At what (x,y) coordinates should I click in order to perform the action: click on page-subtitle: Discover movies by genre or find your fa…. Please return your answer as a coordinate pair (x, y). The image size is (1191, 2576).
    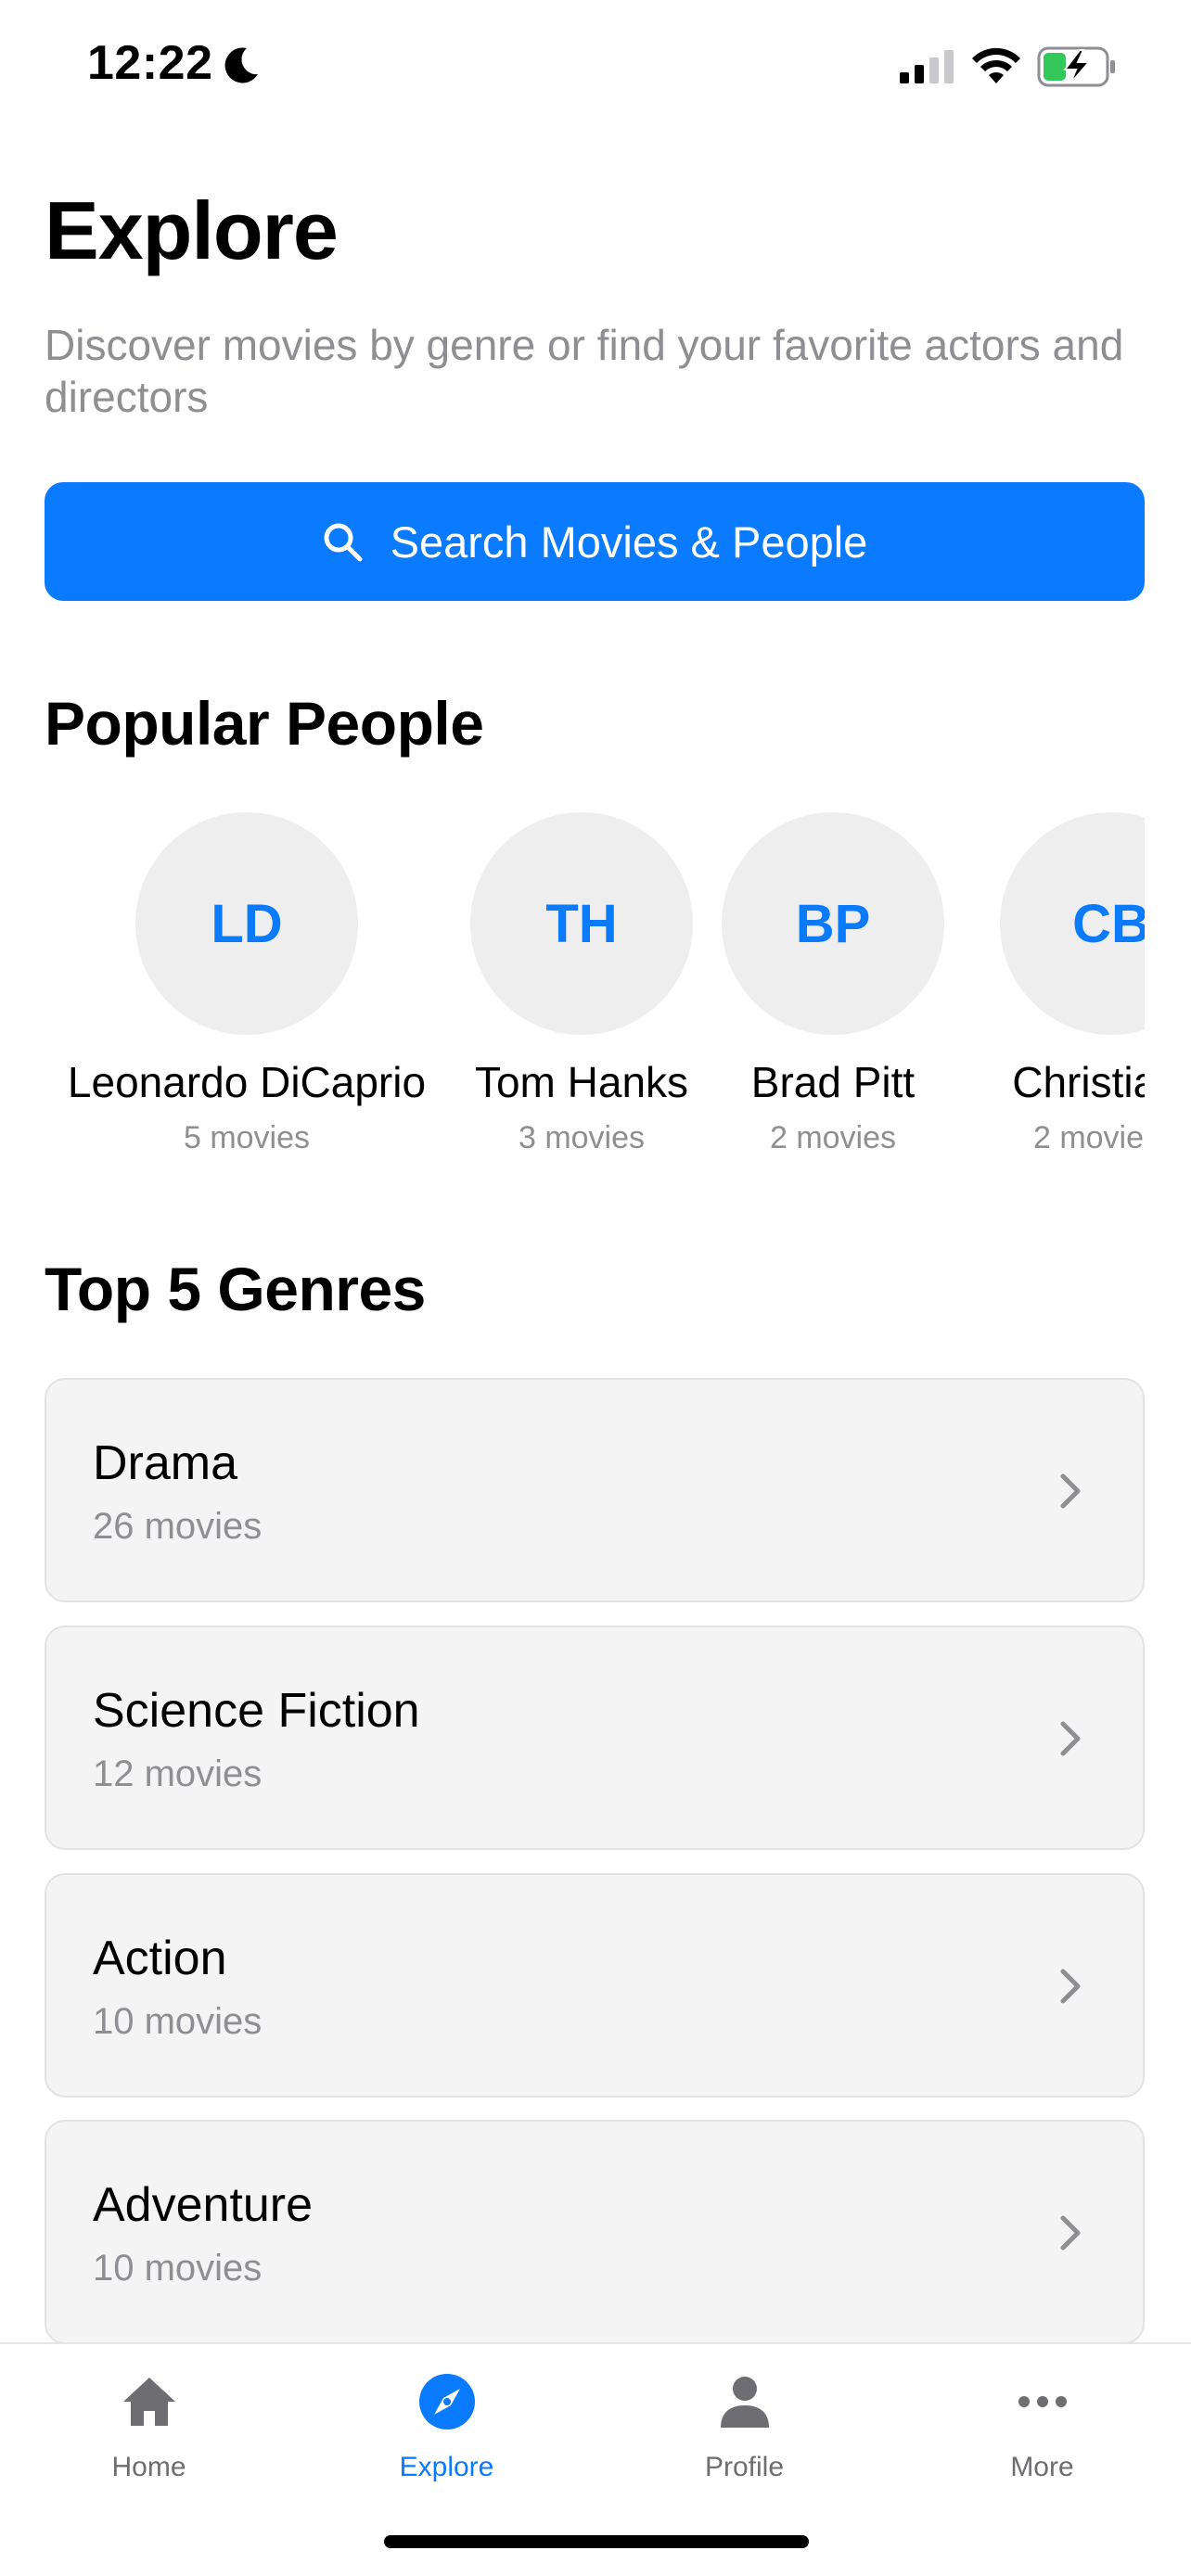
    Looking at the image, I should click on (584, 371).